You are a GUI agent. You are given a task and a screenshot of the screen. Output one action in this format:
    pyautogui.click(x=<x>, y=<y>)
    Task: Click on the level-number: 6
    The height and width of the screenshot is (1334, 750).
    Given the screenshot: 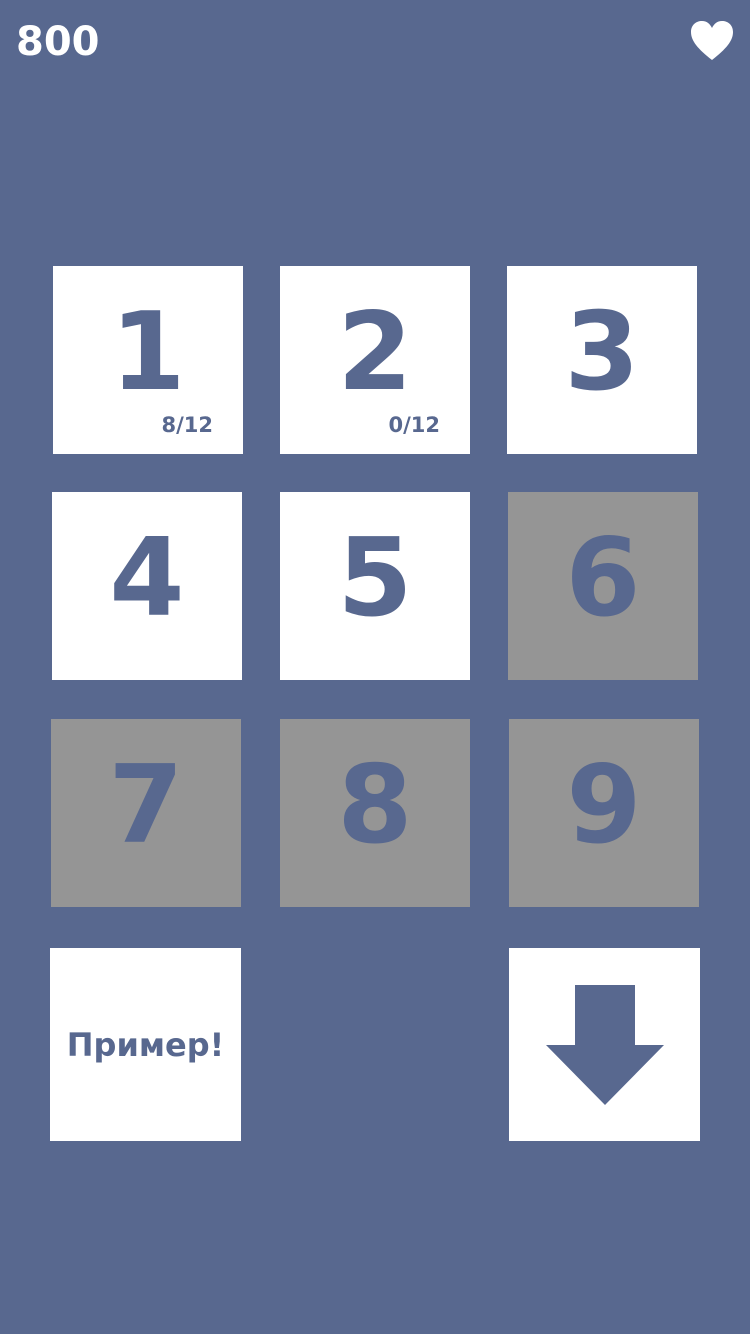 What is the action you would take?
    pyautogui.click(x=603, y=578)
    